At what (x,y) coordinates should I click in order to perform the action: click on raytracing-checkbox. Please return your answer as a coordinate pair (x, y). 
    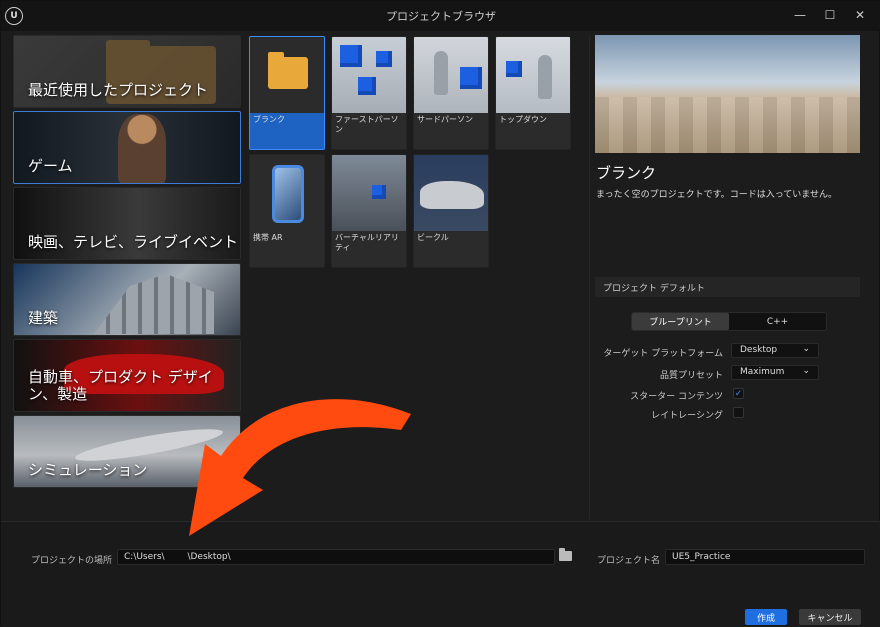
    Looking at the image, I should click on (738, 412).